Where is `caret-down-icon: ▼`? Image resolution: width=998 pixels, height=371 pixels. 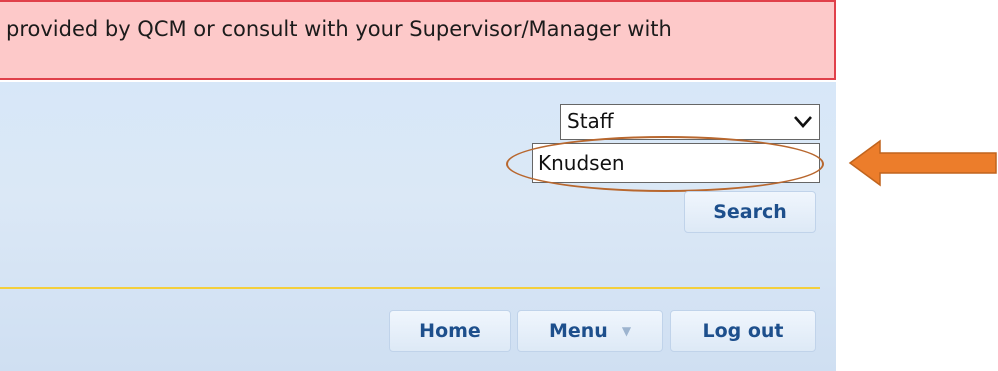
caret-down-icon: ▼ is located at coordinates (626, 331).